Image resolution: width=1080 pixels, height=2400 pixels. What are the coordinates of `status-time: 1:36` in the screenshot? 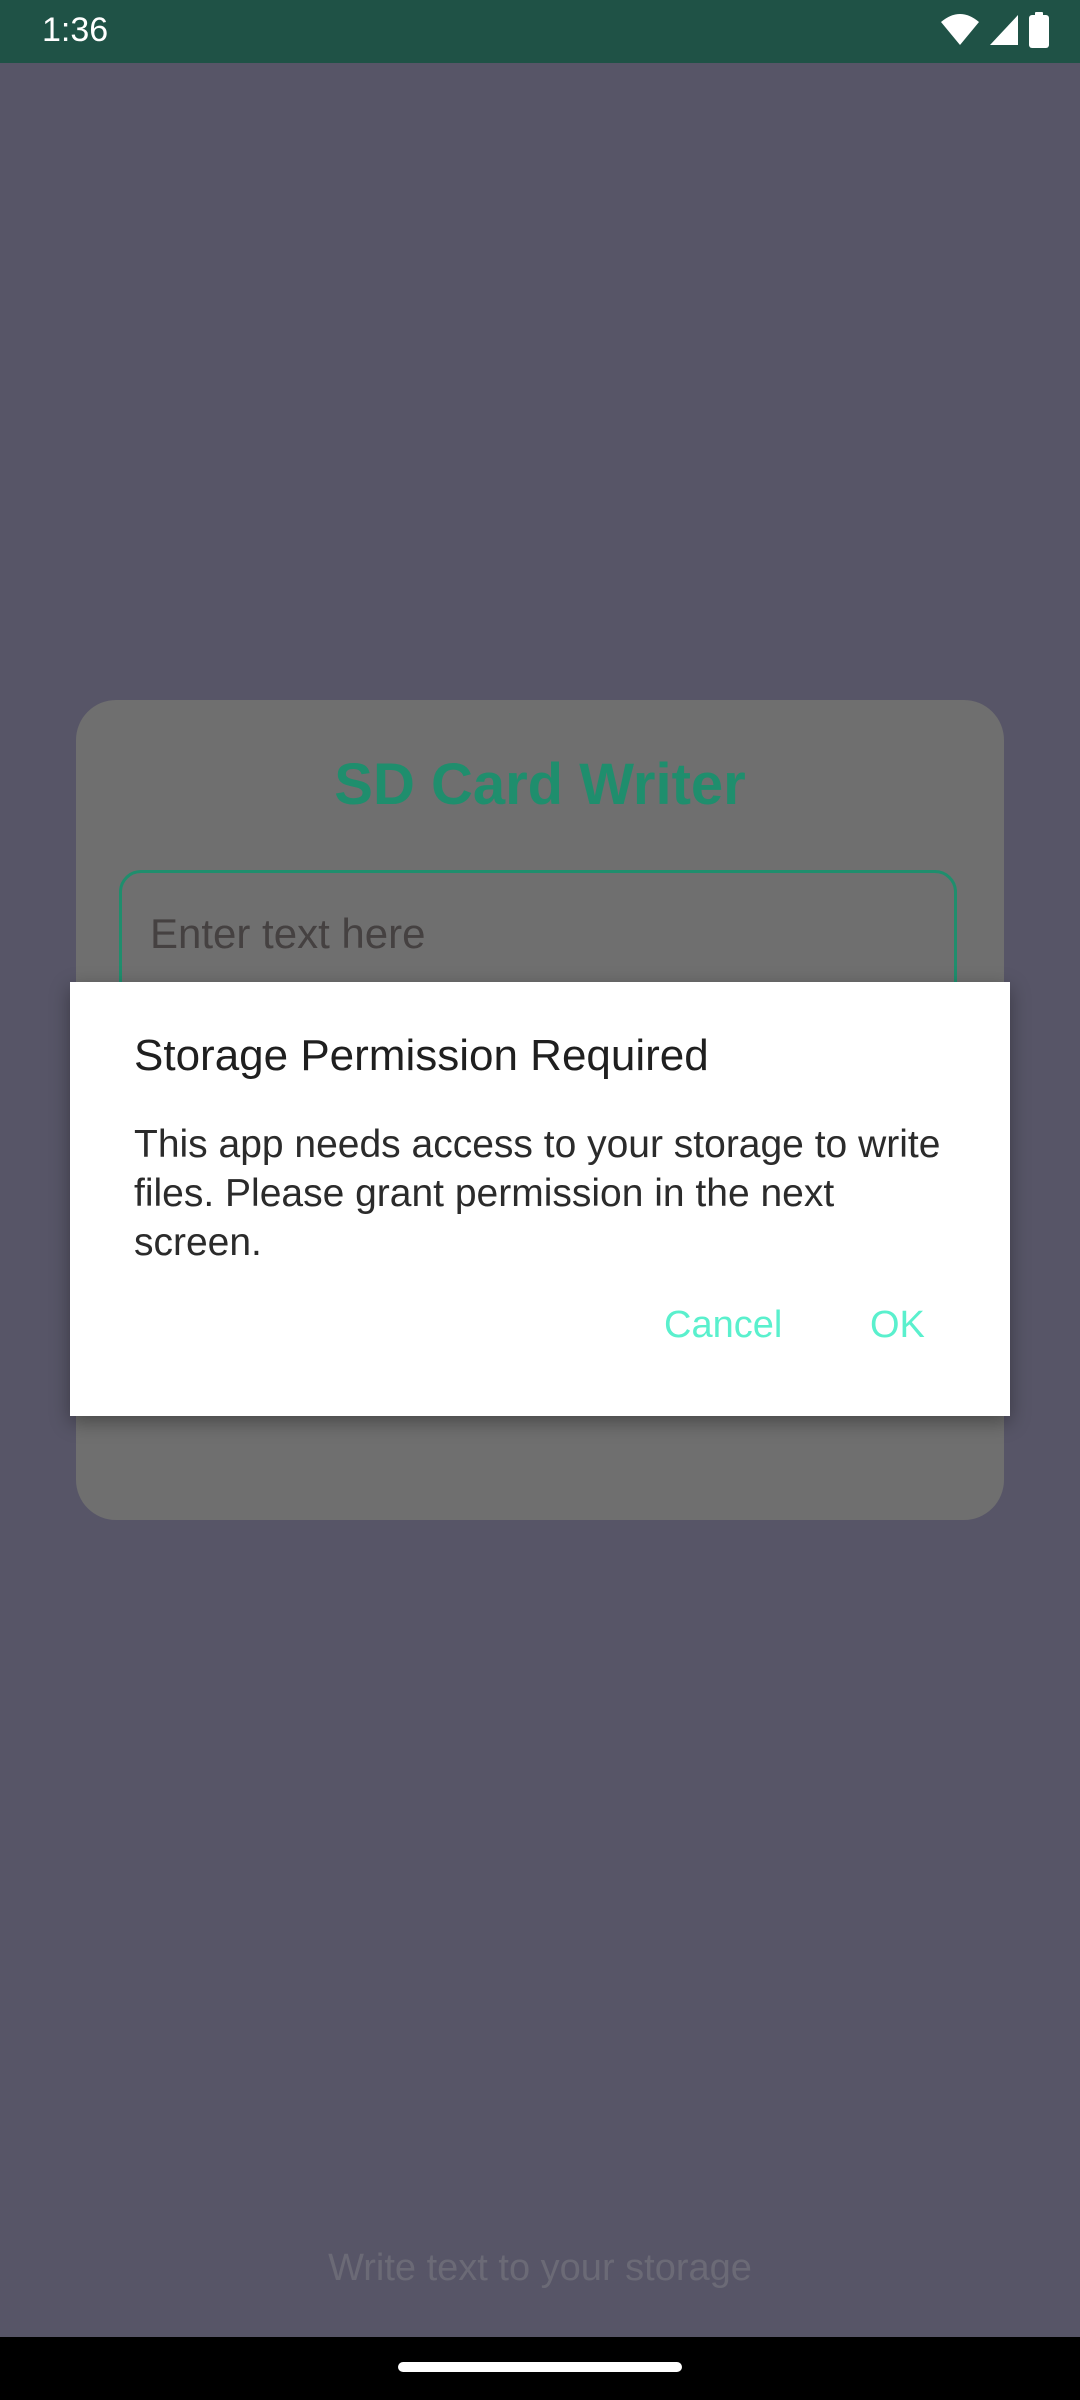 It's located at (75, 30).